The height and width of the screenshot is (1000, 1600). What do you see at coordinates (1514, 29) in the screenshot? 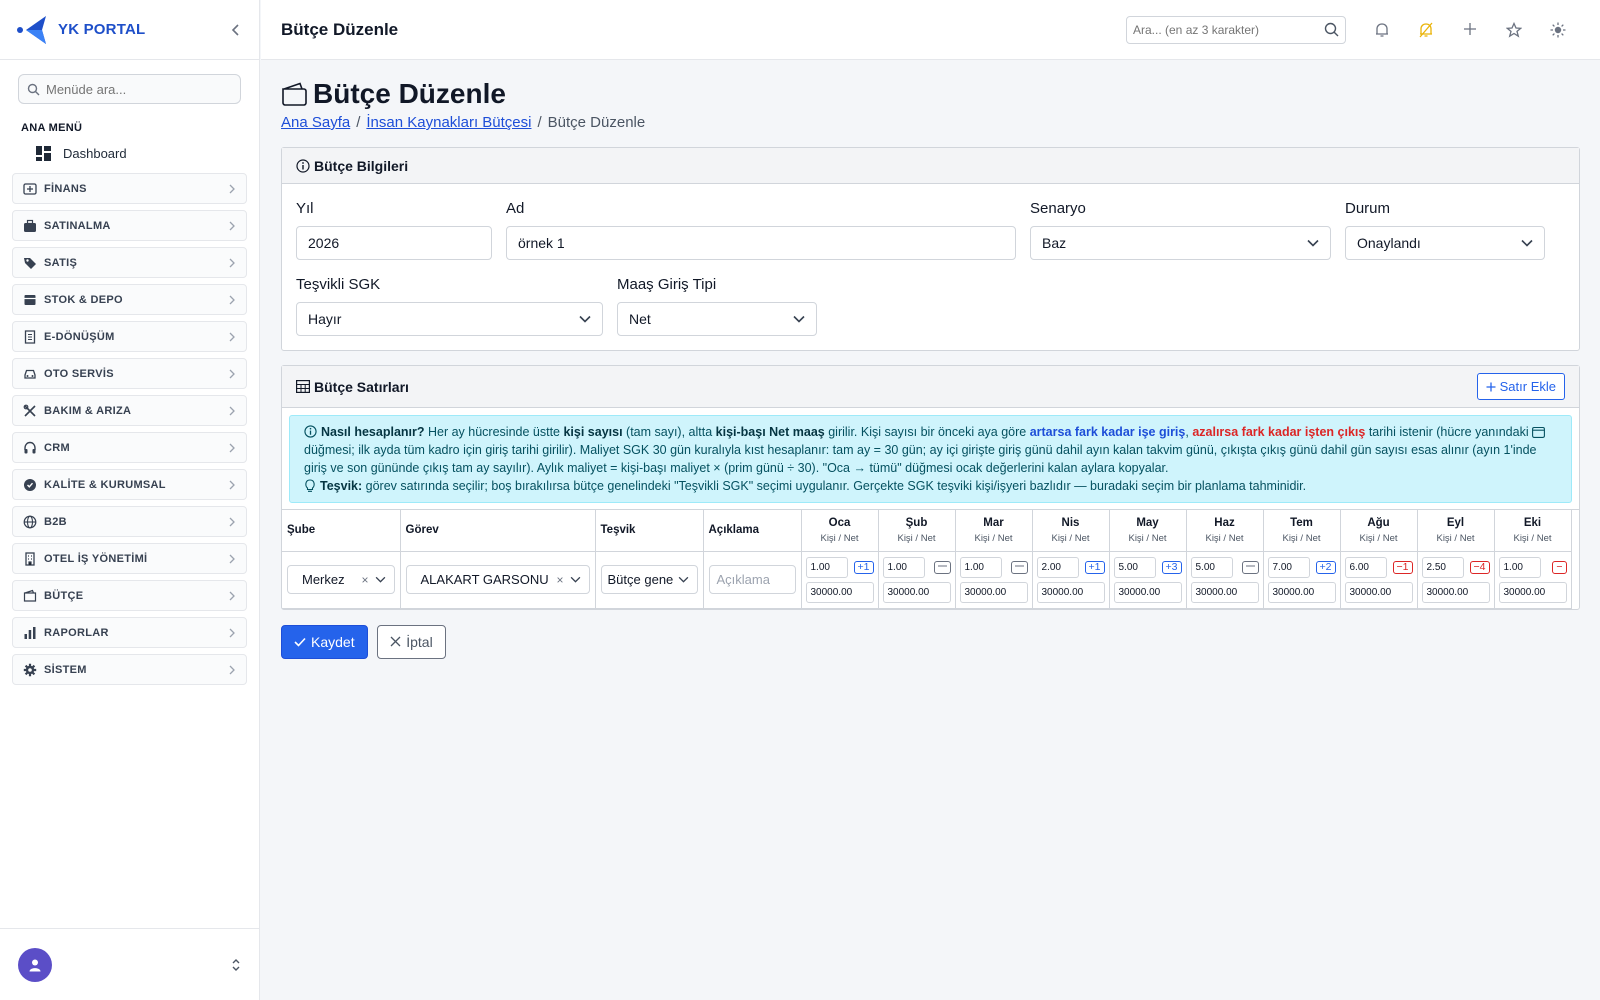
I see `star-icon` at bounding box center [1514, 29].